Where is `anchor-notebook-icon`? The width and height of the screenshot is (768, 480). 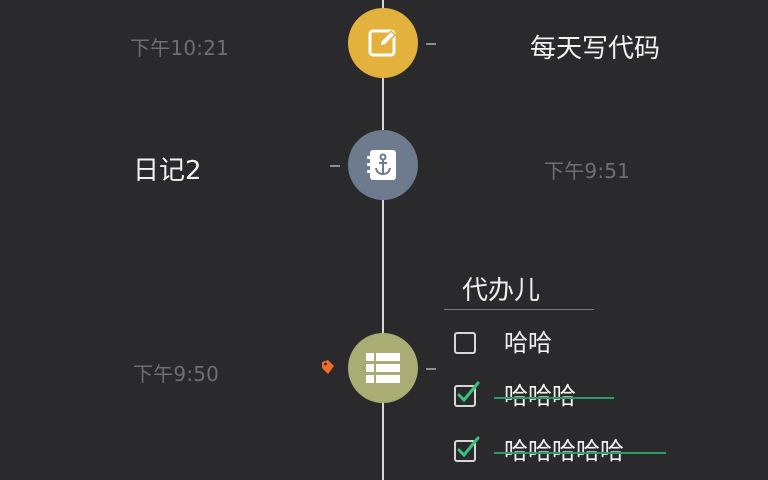 anchor-notebook-icon is located at coordinates (383, 165).